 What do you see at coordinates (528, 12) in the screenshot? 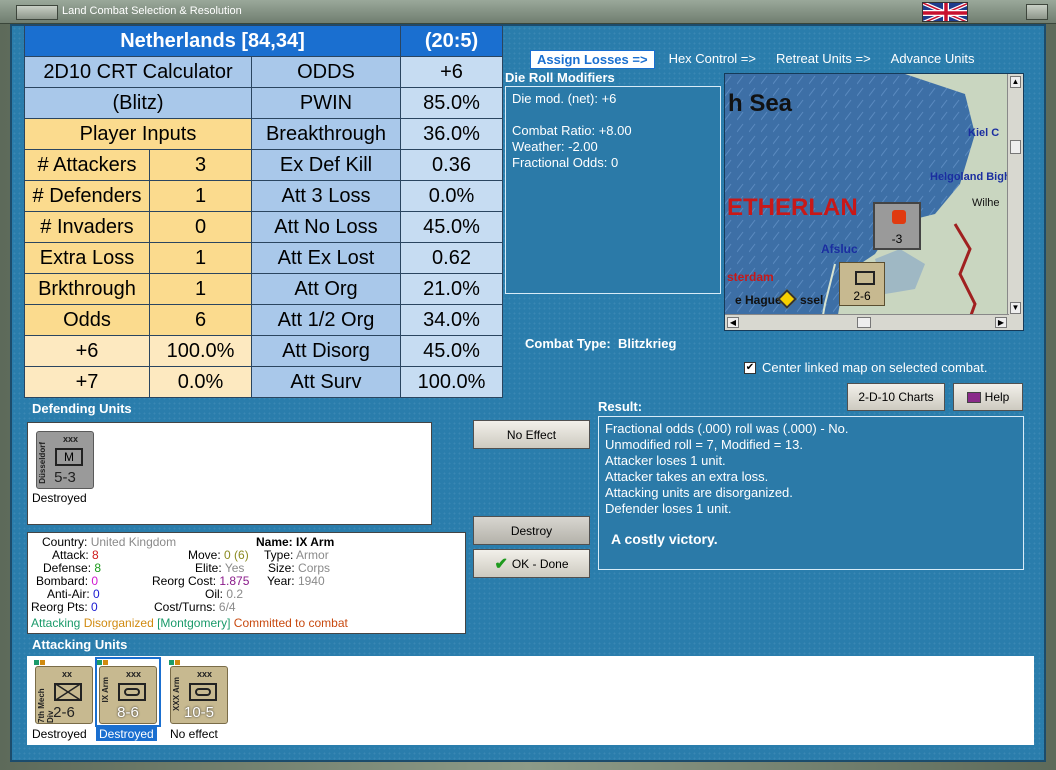
I see `title-bar: Land Combat Selection & Resolution` at bounding box center [528, 12].